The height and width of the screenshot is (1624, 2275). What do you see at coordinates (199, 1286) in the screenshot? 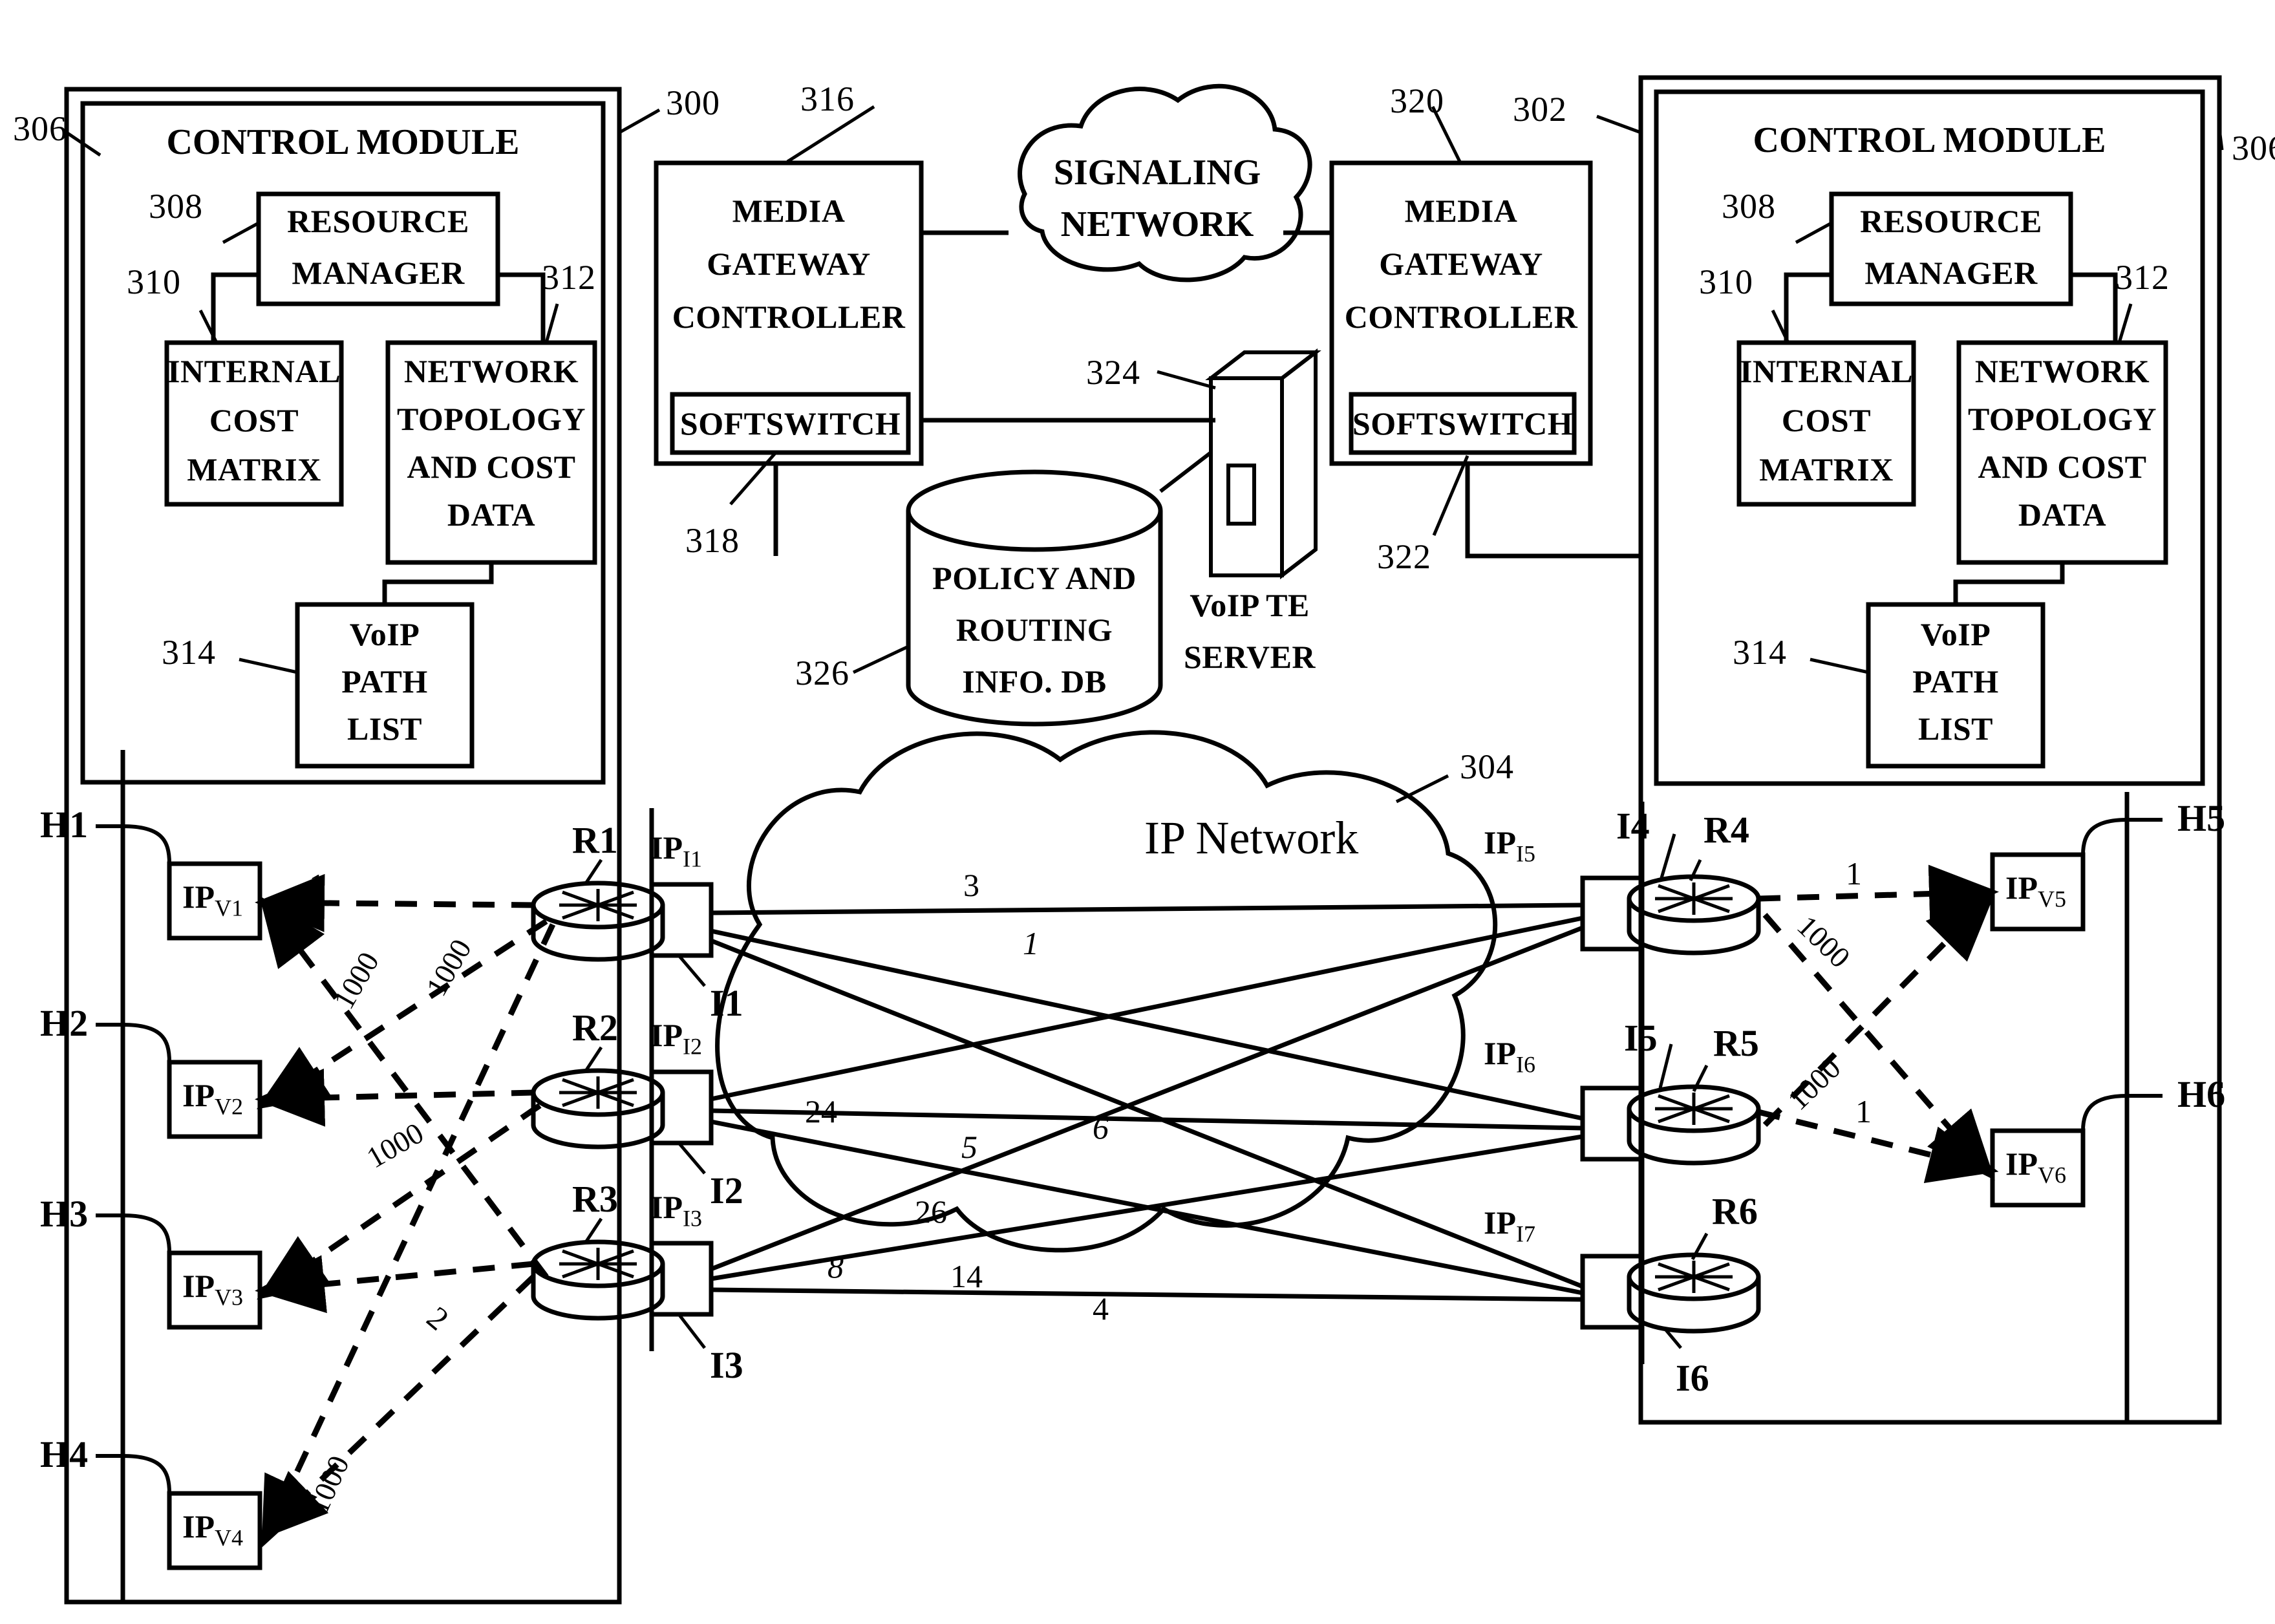
I see `node-prefix-ipv3: IP` at bounding box center [199, 1286].